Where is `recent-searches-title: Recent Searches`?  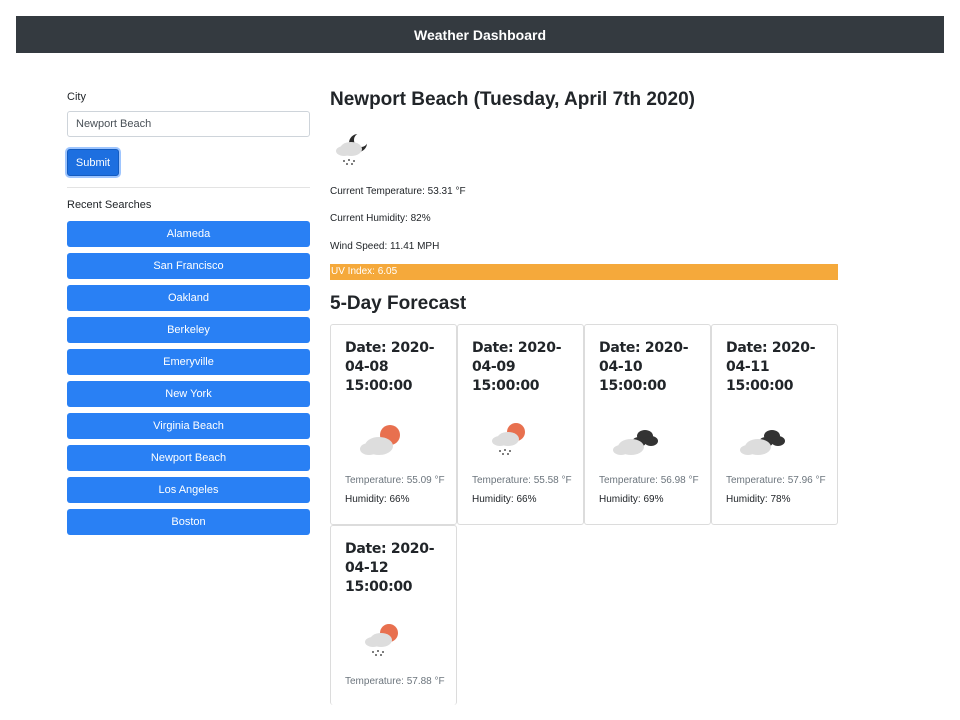 recent-searches-title: Recent Searches is located at coordinates (109, 205).